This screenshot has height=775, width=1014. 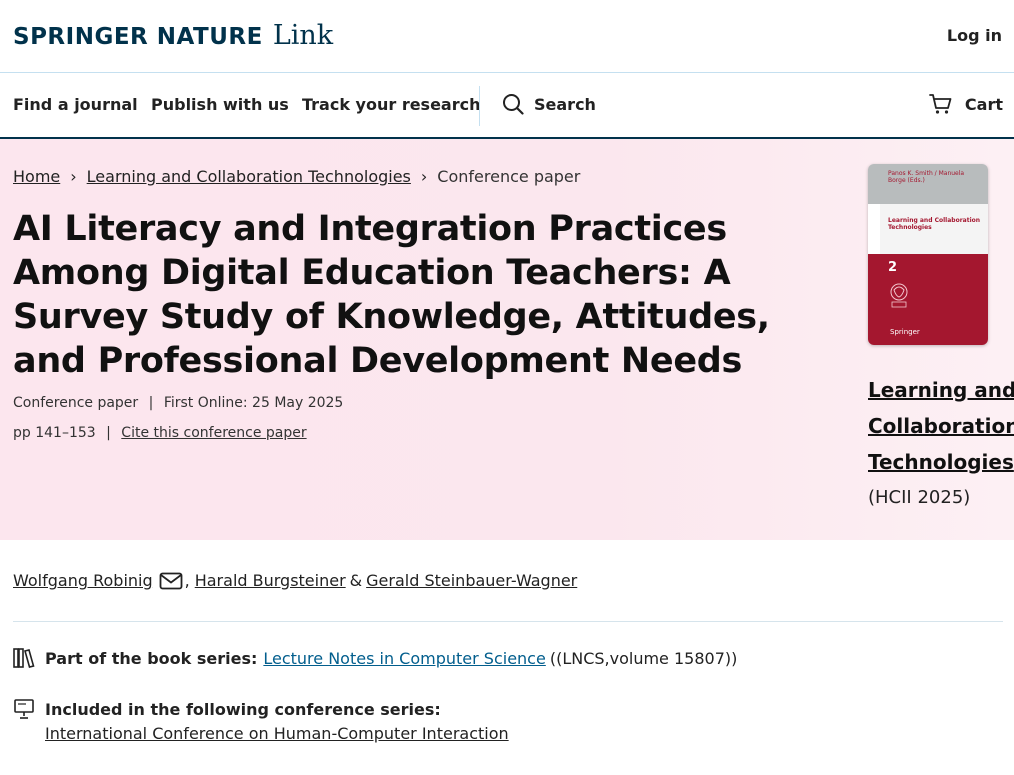 I want to click on breadcrumb-home: Home, so click(x=36, y=176).